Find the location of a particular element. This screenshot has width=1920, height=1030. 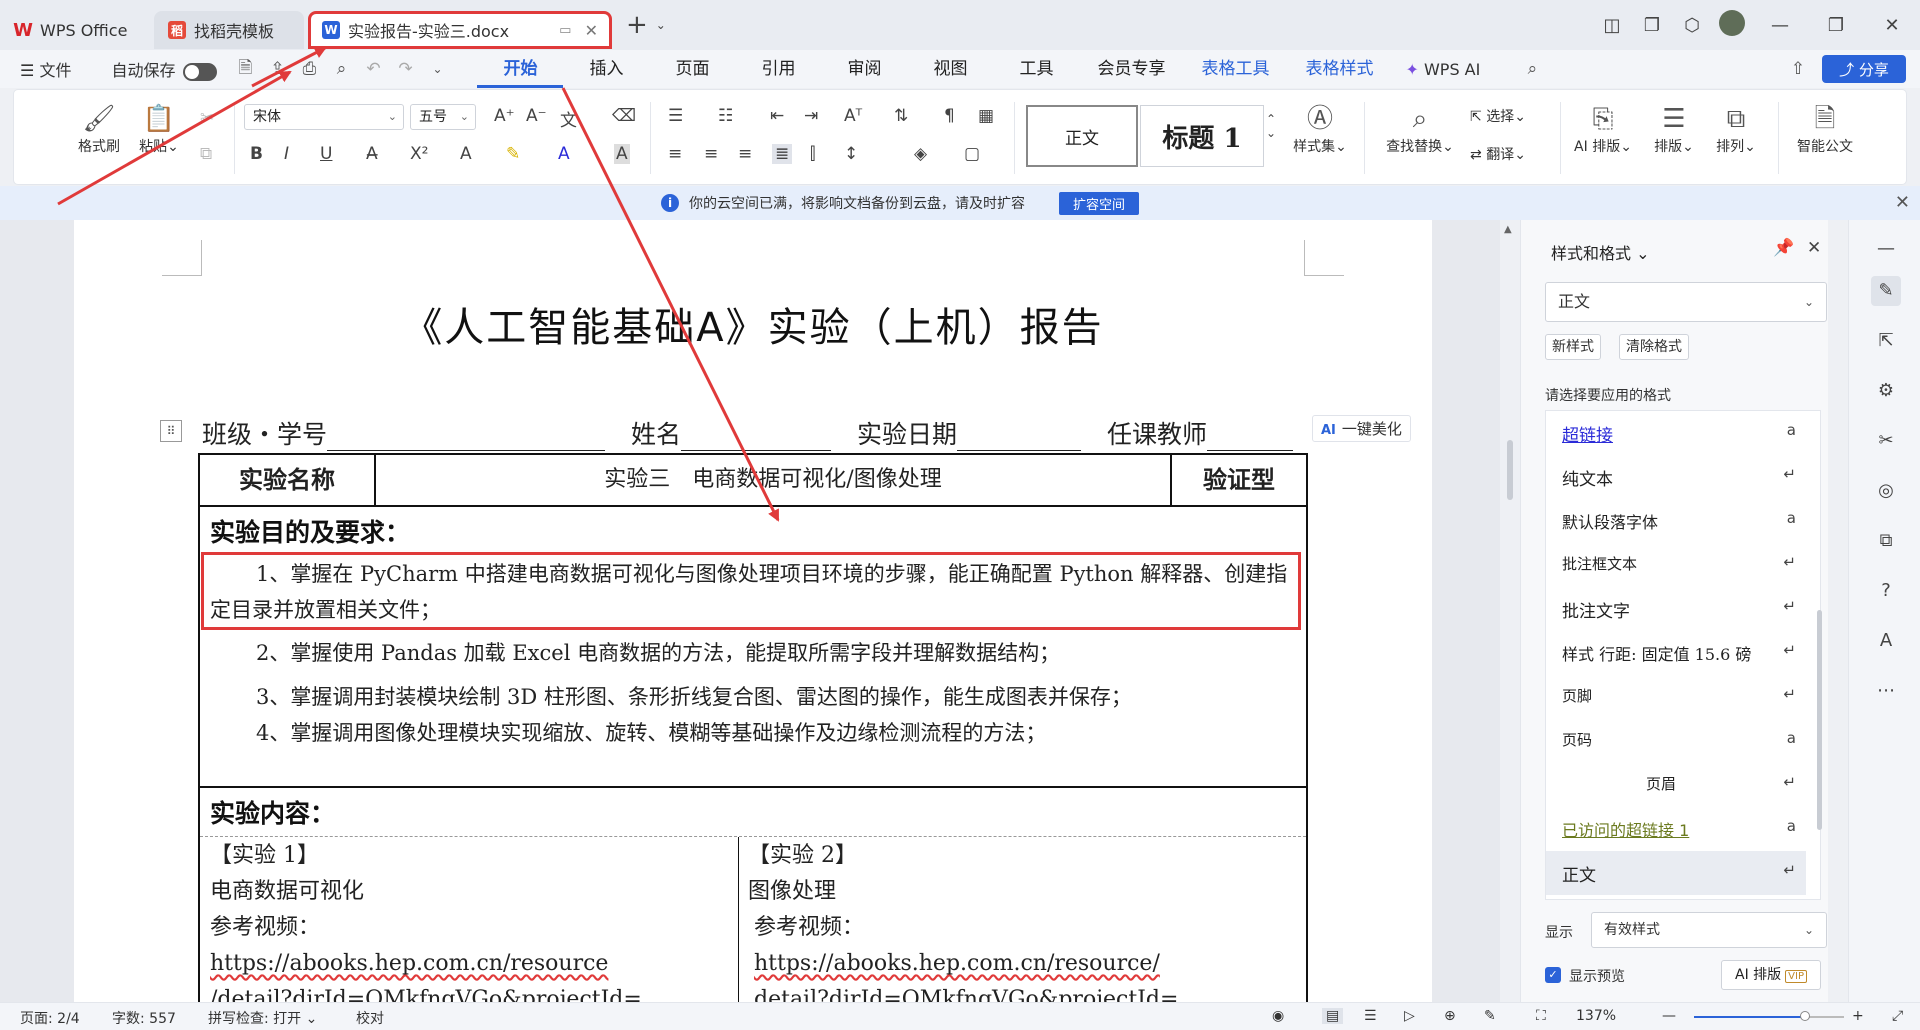

spell-check: 拼写检查: 打开 ⌄ is located at coordinates (262, 1018).